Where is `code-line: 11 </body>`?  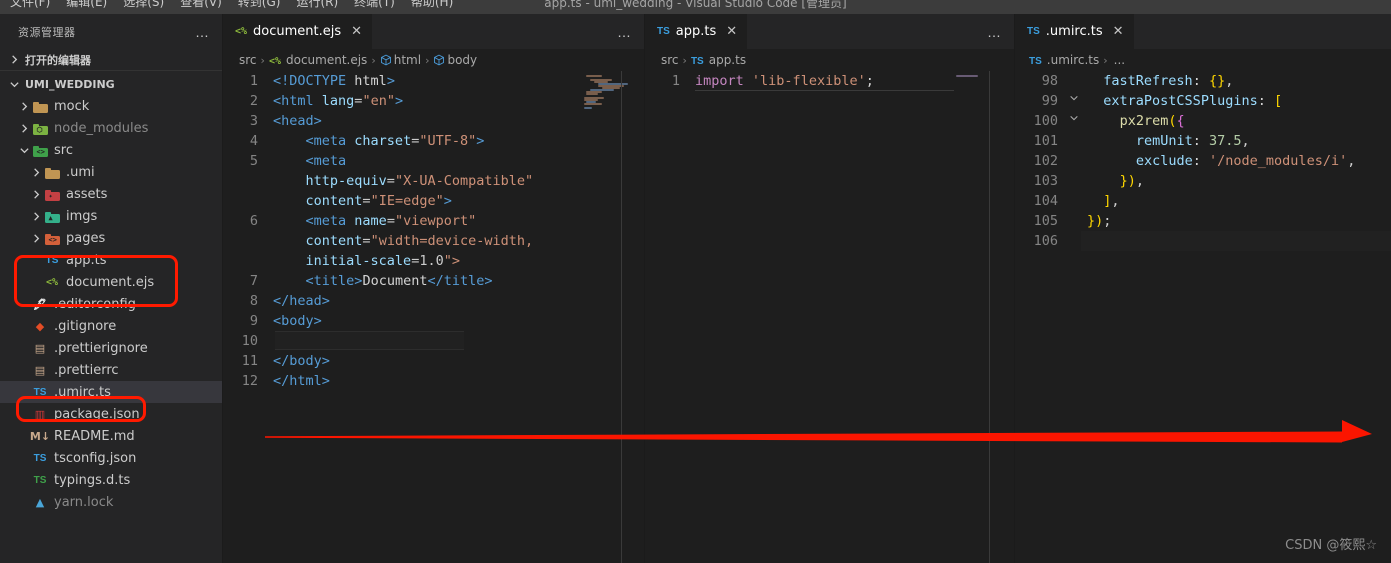 code-line: 11 </body> is located at coordinates (433, 361).